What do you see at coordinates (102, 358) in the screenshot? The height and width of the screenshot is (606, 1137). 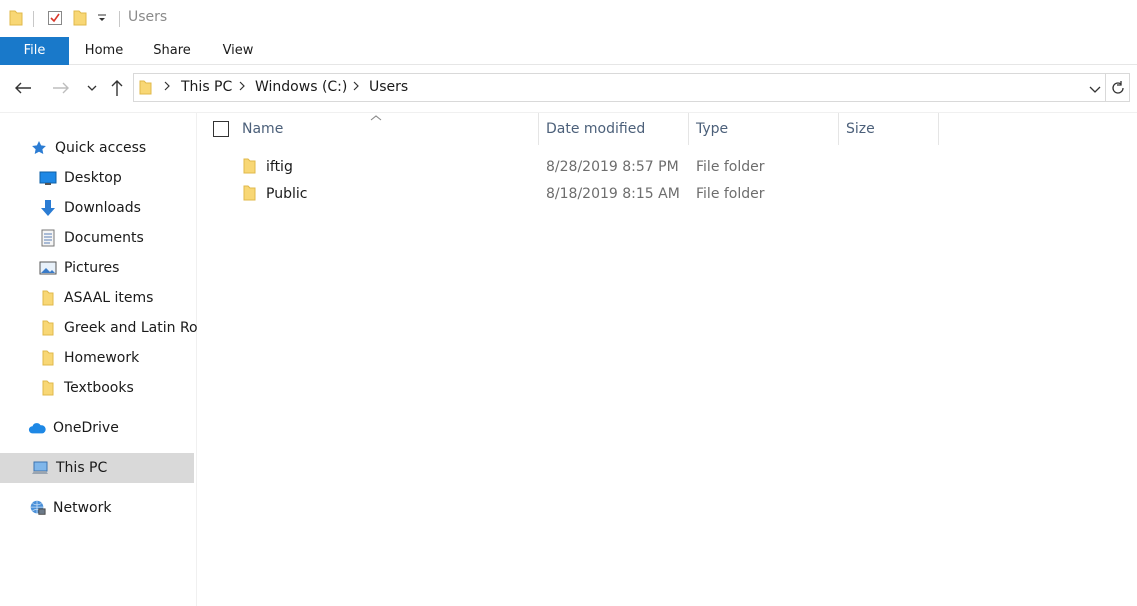 I see `sidebar-item-label: Homework` at bounding box center [102, 358].